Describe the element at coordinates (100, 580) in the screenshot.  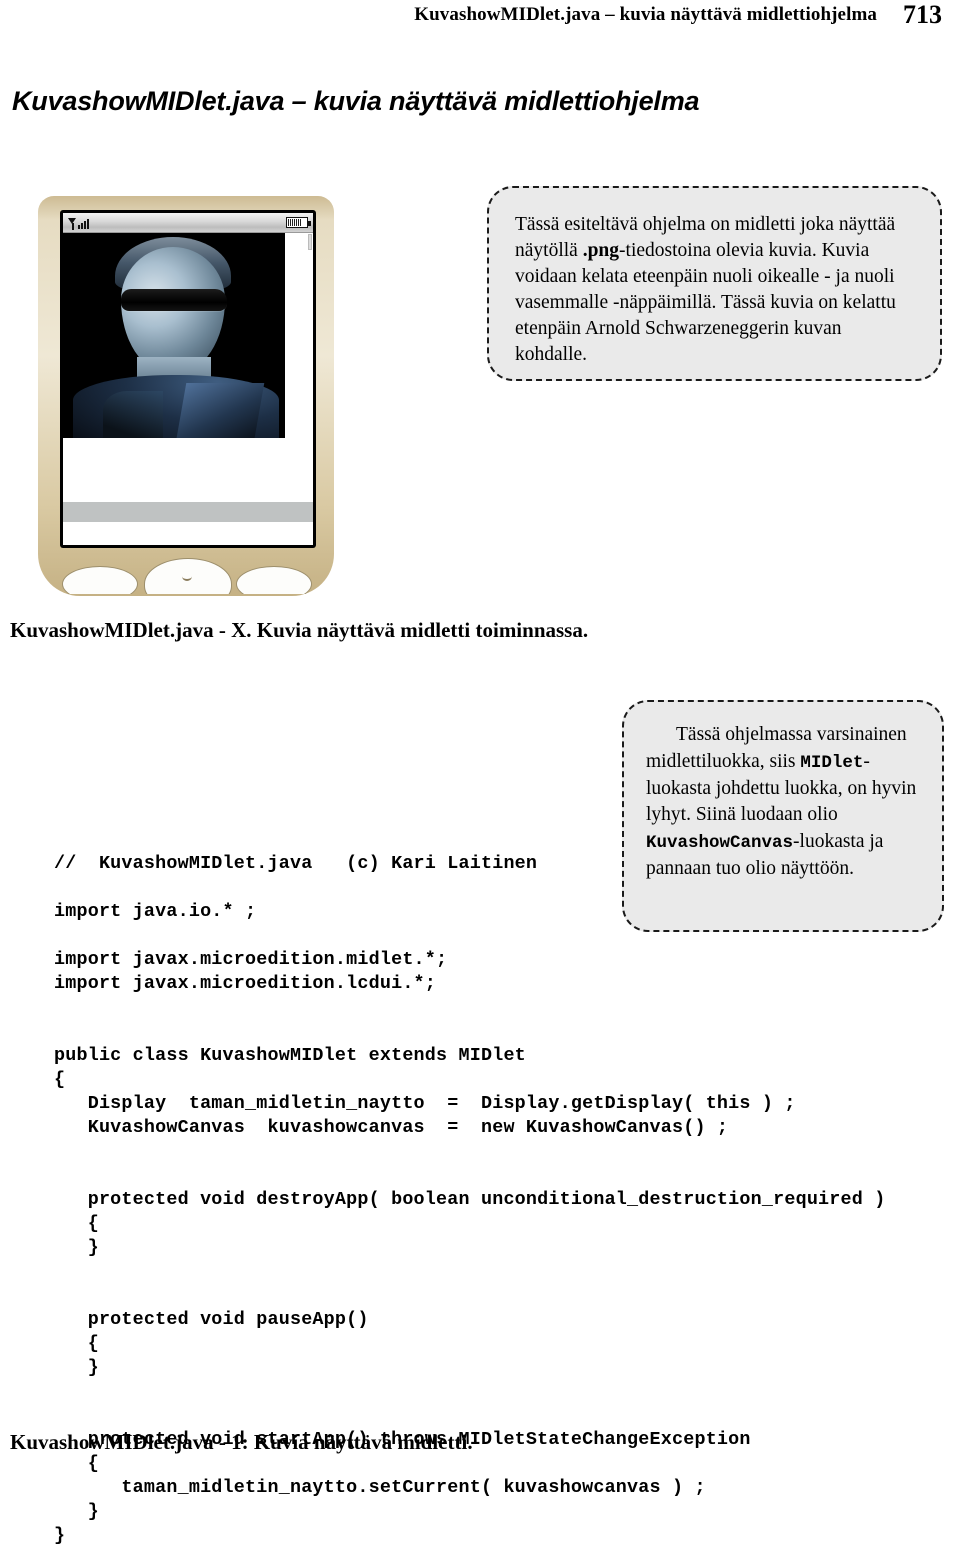
I see `left-softkey` at that location.